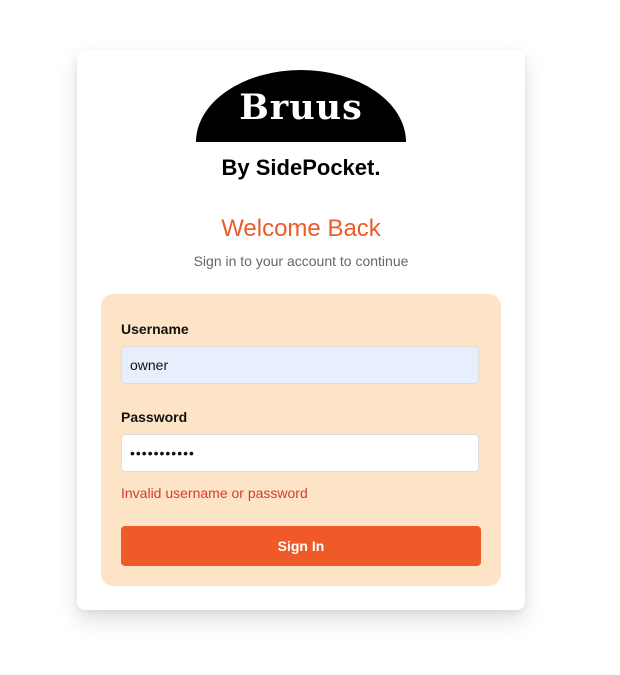  I want to click on page-subtitle: Sign in to your account to continue, so click(301, 261).